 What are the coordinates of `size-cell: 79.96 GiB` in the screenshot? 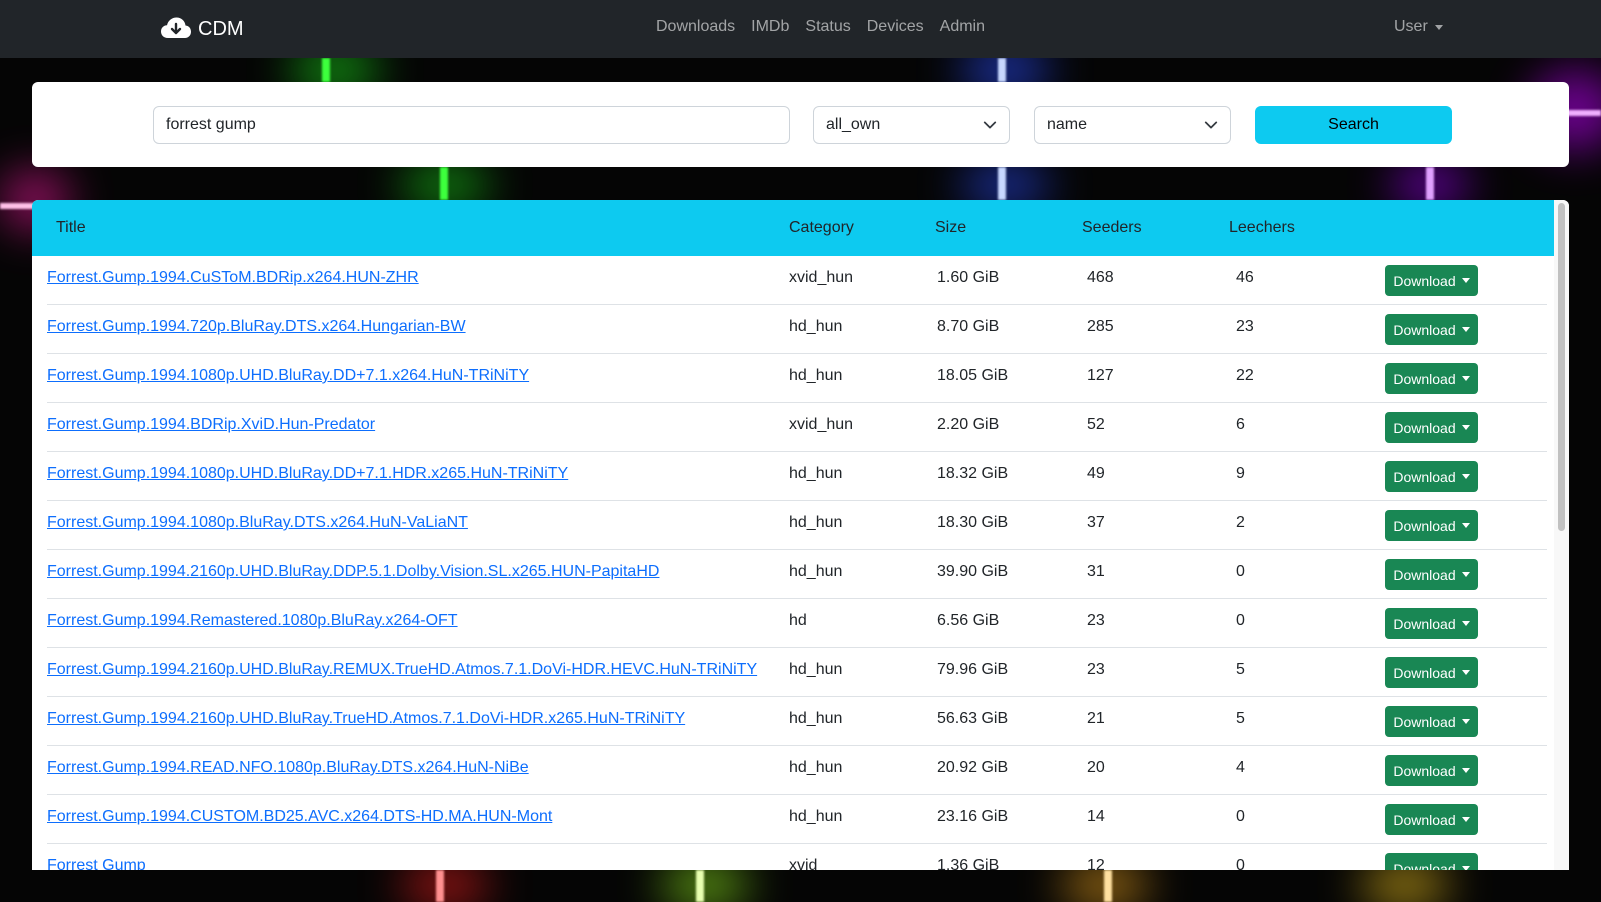 It's located at (973, 669).